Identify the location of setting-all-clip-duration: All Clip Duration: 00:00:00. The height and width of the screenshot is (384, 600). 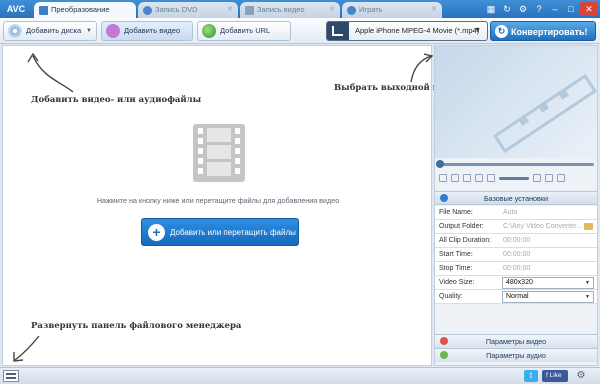
(516, 241).